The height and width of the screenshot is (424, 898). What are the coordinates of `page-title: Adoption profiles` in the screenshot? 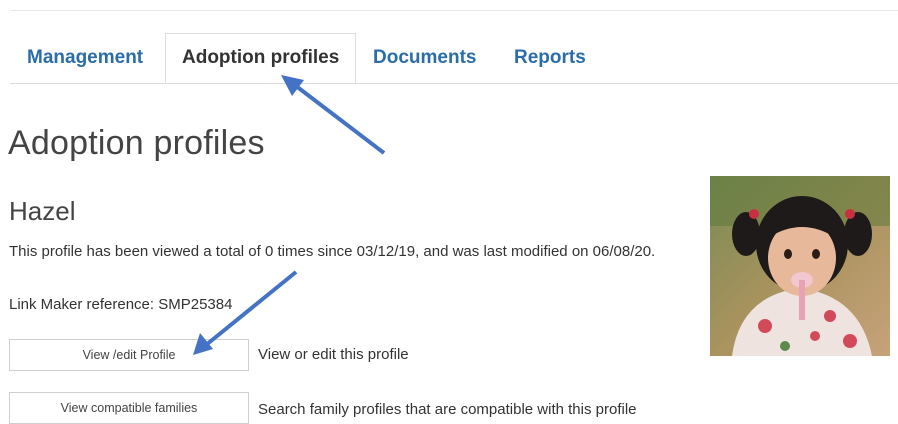 It's located at (136, 143).